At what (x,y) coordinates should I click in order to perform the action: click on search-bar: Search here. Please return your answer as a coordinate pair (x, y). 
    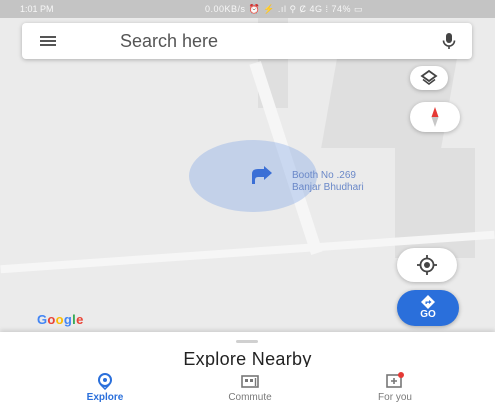
    Looking at the image, I should click on (247, 41).